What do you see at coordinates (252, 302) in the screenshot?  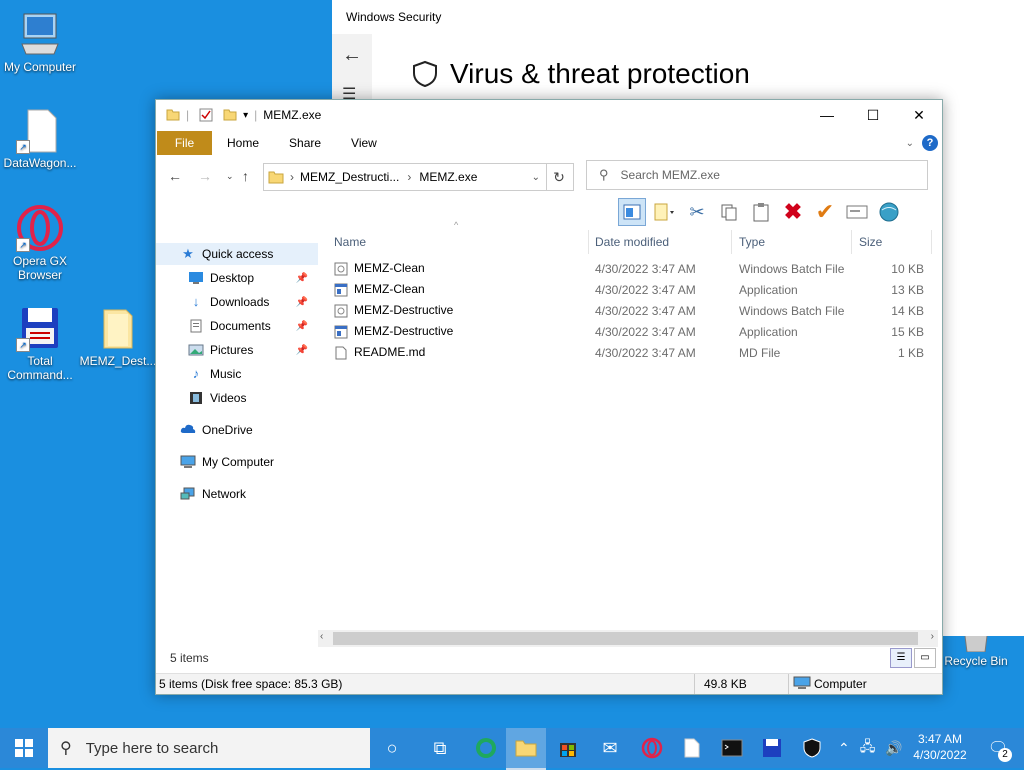 I see `sidebar-item-downloads: ↓ Downloads 📌` at bounding box center [252, 302].